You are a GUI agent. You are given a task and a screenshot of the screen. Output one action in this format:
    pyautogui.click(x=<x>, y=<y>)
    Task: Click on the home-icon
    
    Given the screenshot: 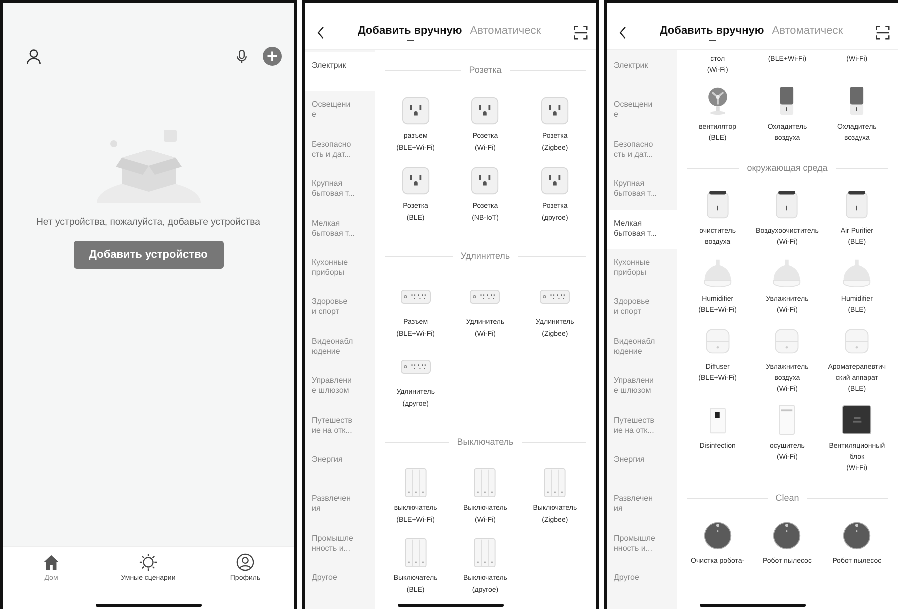 What is the action you would take?
    pyautogui.click(x=51, y=562)
    